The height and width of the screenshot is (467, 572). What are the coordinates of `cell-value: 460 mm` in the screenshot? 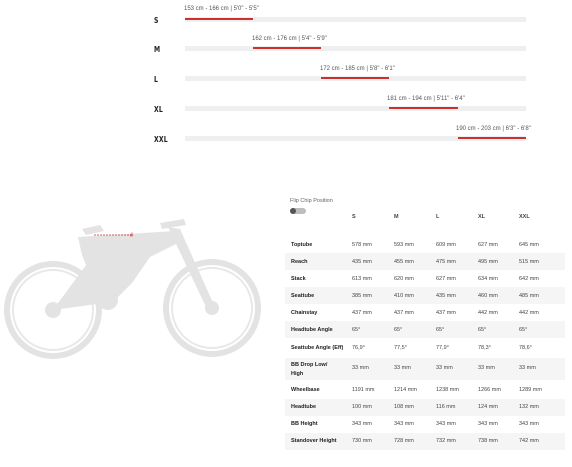 It's located at (488, 296).